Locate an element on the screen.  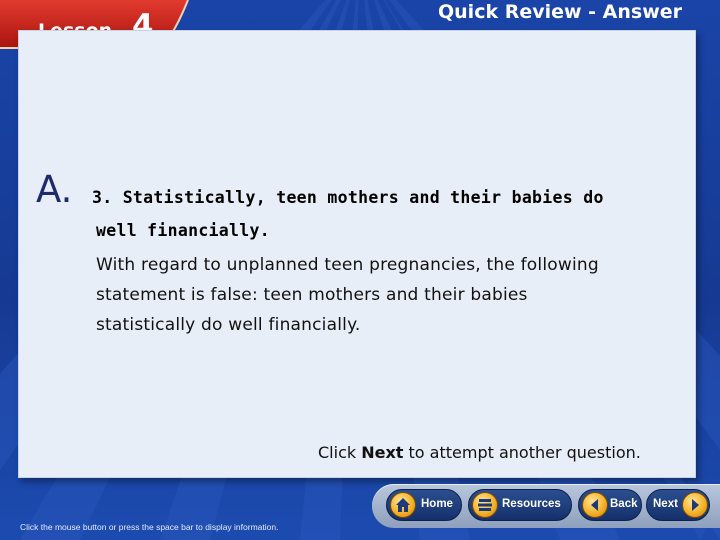
home-button: Home is located at coordinates (424, 505).